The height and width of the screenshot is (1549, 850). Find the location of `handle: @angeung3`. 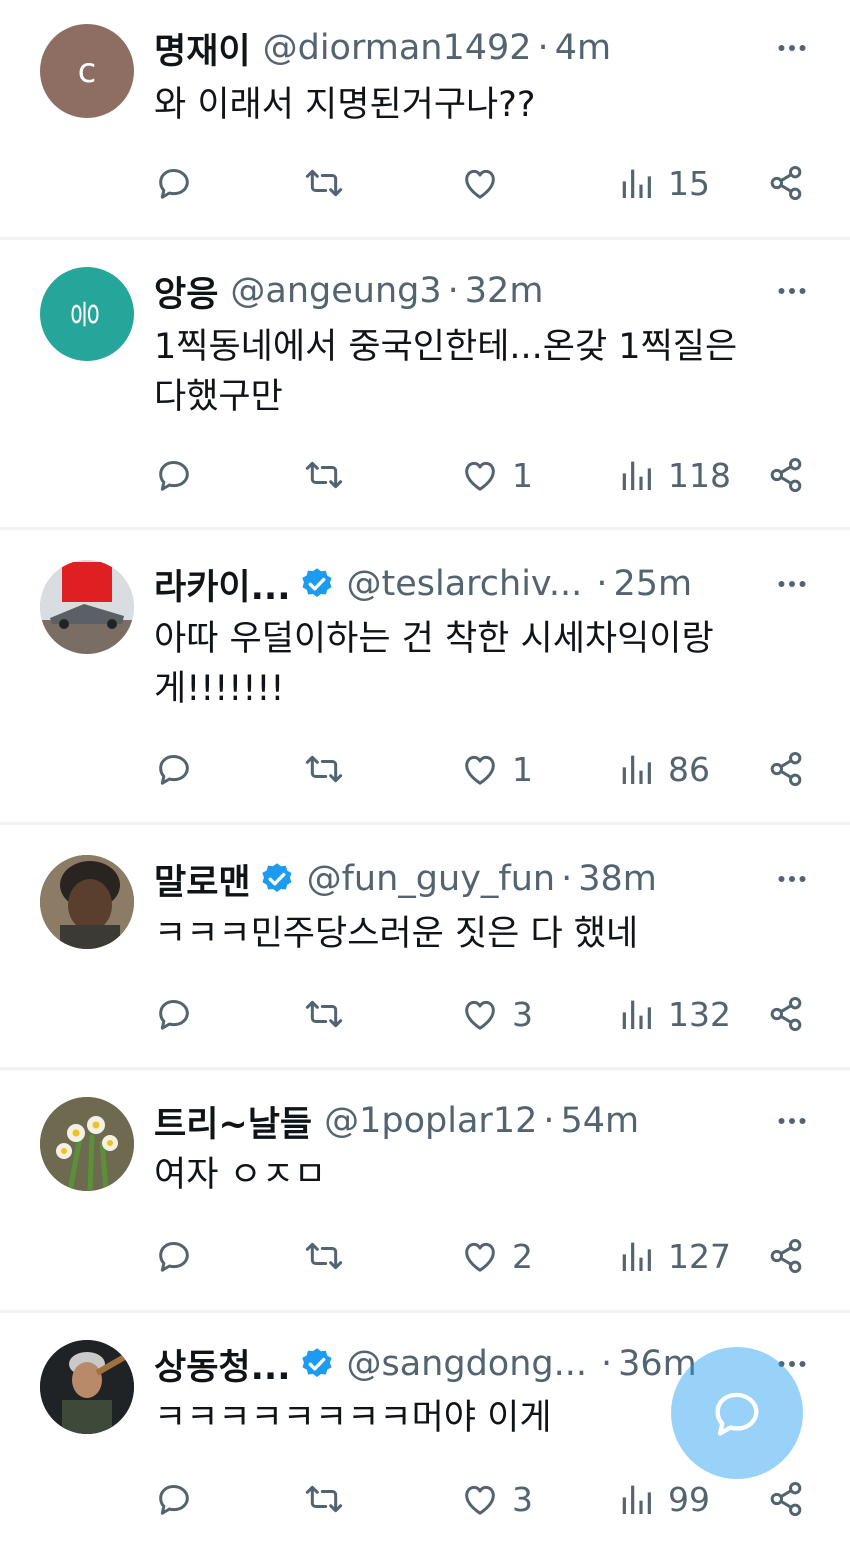

handle: @angeung3 is located at coordinates (335, 291).